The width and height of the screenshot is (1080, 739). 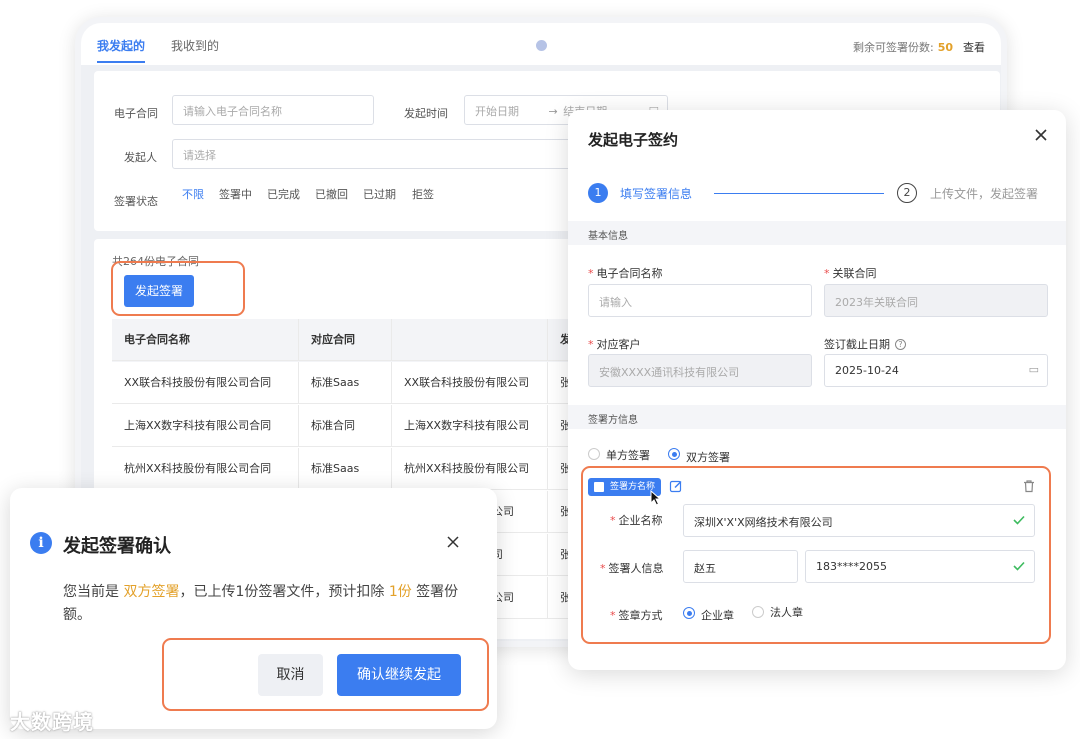 What do you see at coordinates (740, 566) in the screenshot?
I see `signer-name-input: 赵五` at bounding box center [740, 566].